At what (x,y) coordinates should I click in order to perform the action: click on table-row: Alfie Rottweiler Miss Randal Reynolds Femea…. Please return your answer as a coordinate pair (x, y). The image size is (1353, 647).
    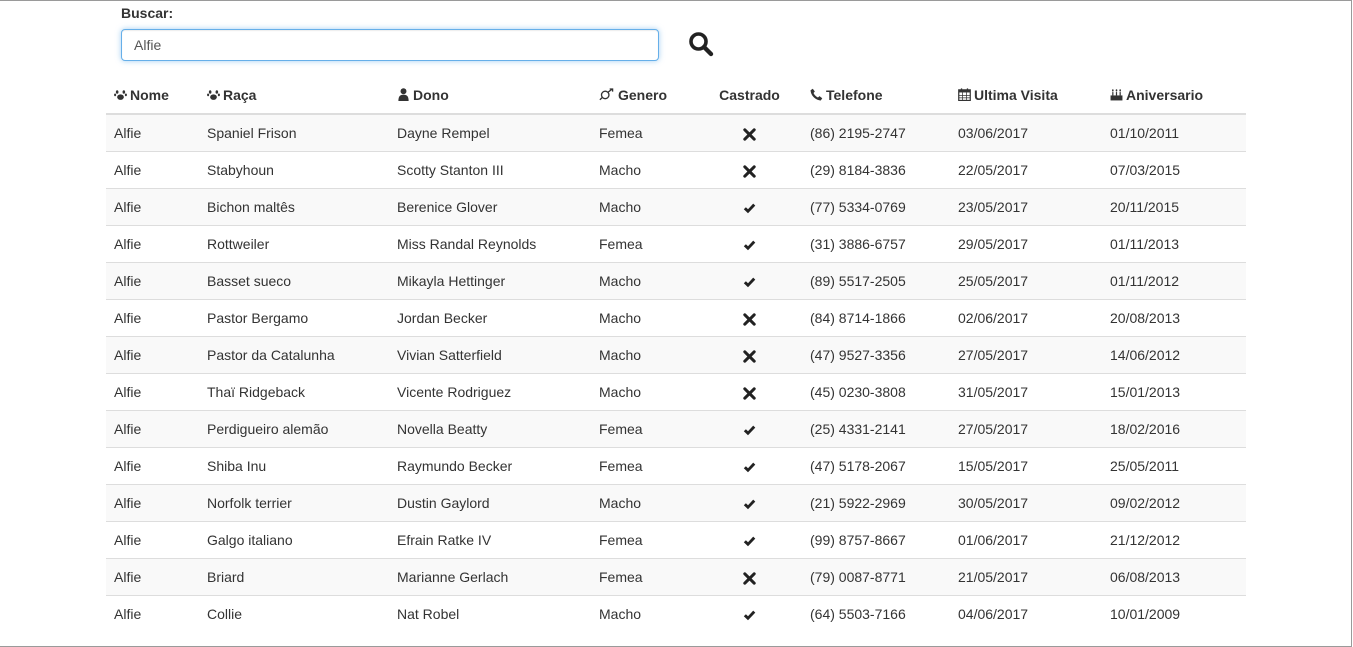
    Looking at the image, I should click on (676, 244).